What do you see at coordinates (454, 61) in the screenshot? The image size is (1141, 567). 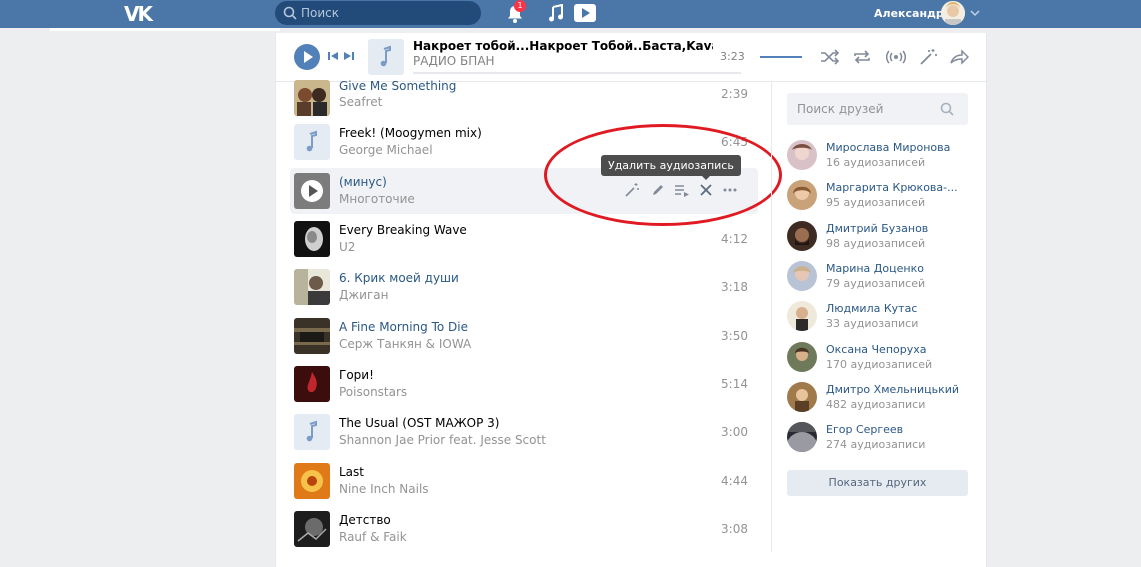 I see `current-track-artist: РАДИО БПАН` at bounding box center [454, 61].